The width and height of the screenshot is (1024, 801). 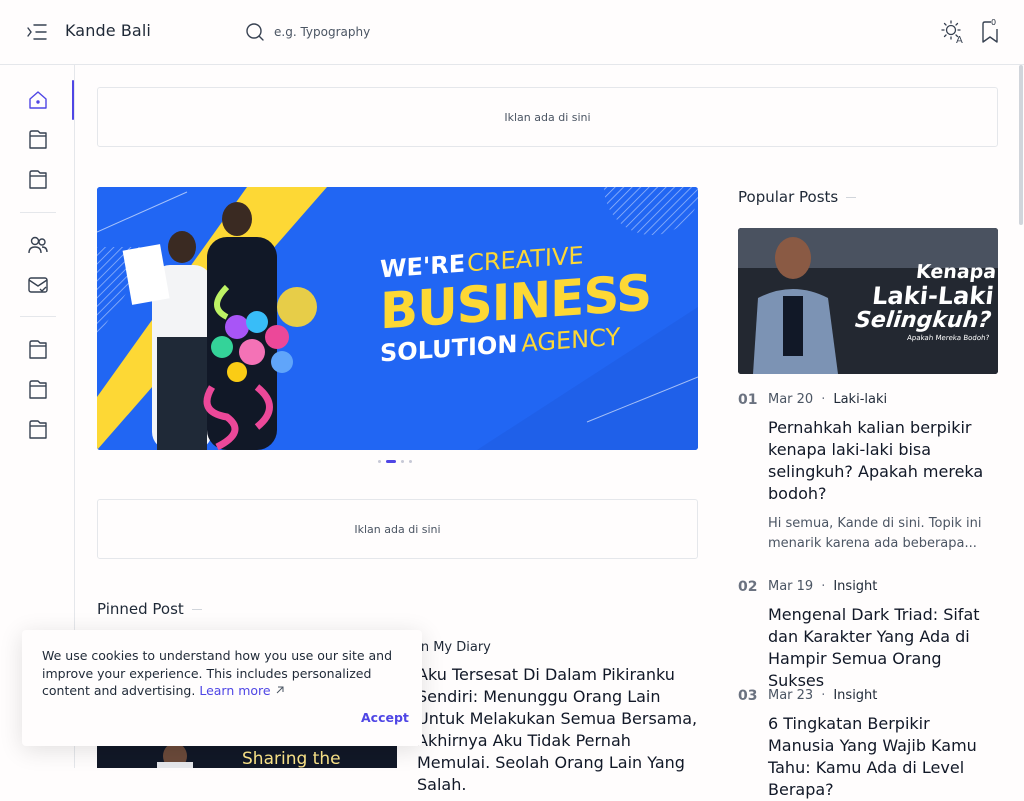 I want to click on external-link-icon, so click(x=280, y=690).